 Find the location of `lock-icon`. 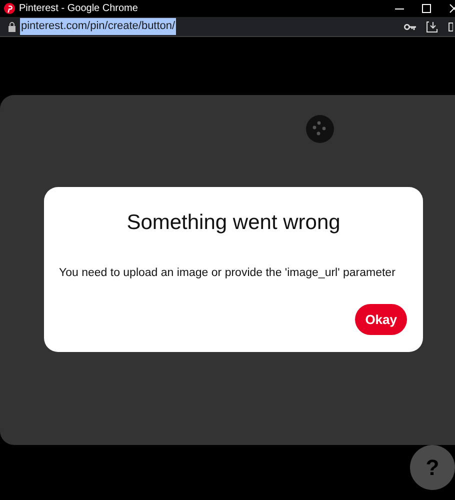

lock-icon is located at coordinates (12, 27).